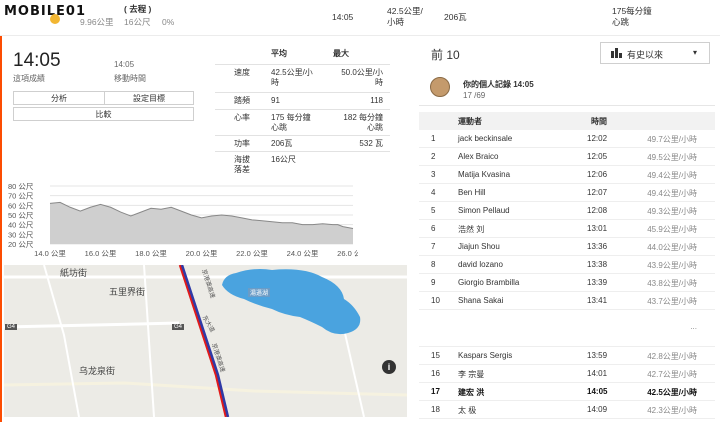  Describe the element at coordinates (252, 253) in the screenshot. I see `x-tick-label: 22.0 公里` at that location.